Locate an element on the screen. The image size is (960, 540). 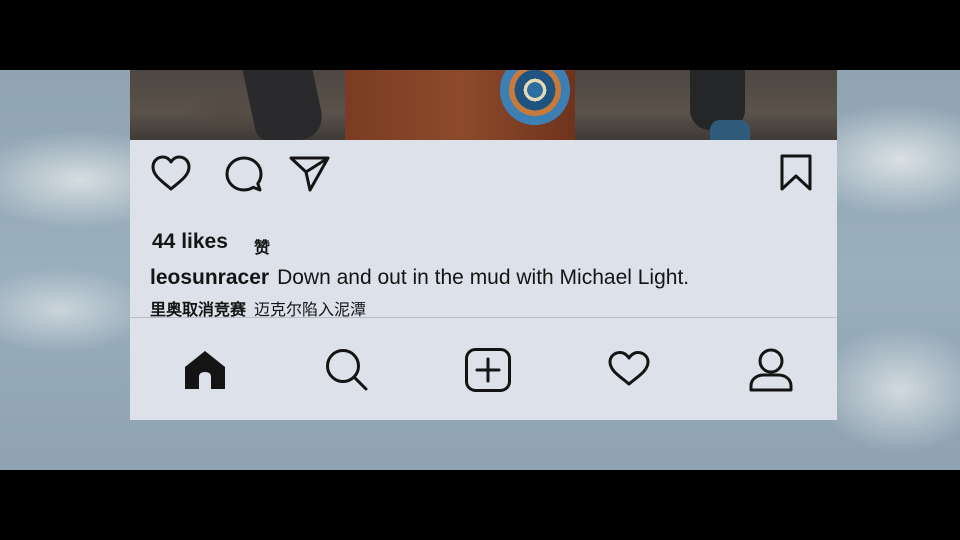
nav-home is located at coordinates (205, 370).